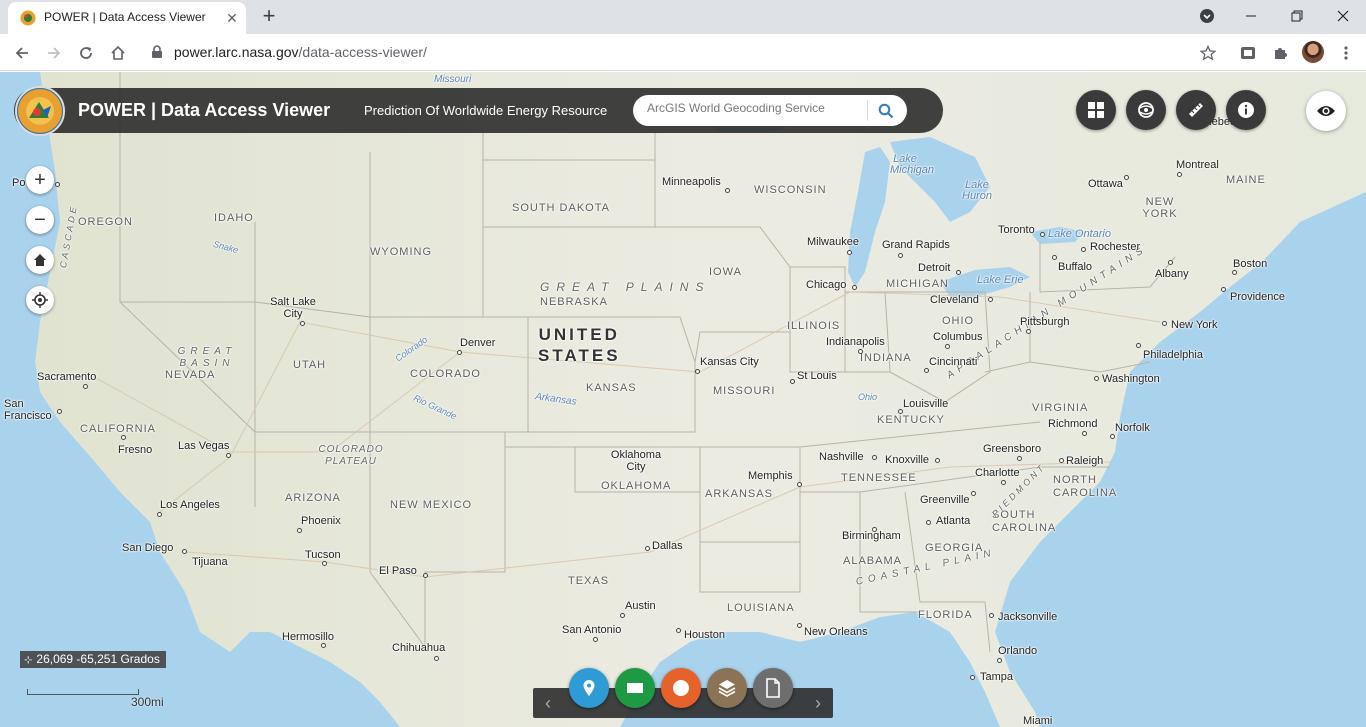  I want to click on extension-icon, so click(1248, 53).